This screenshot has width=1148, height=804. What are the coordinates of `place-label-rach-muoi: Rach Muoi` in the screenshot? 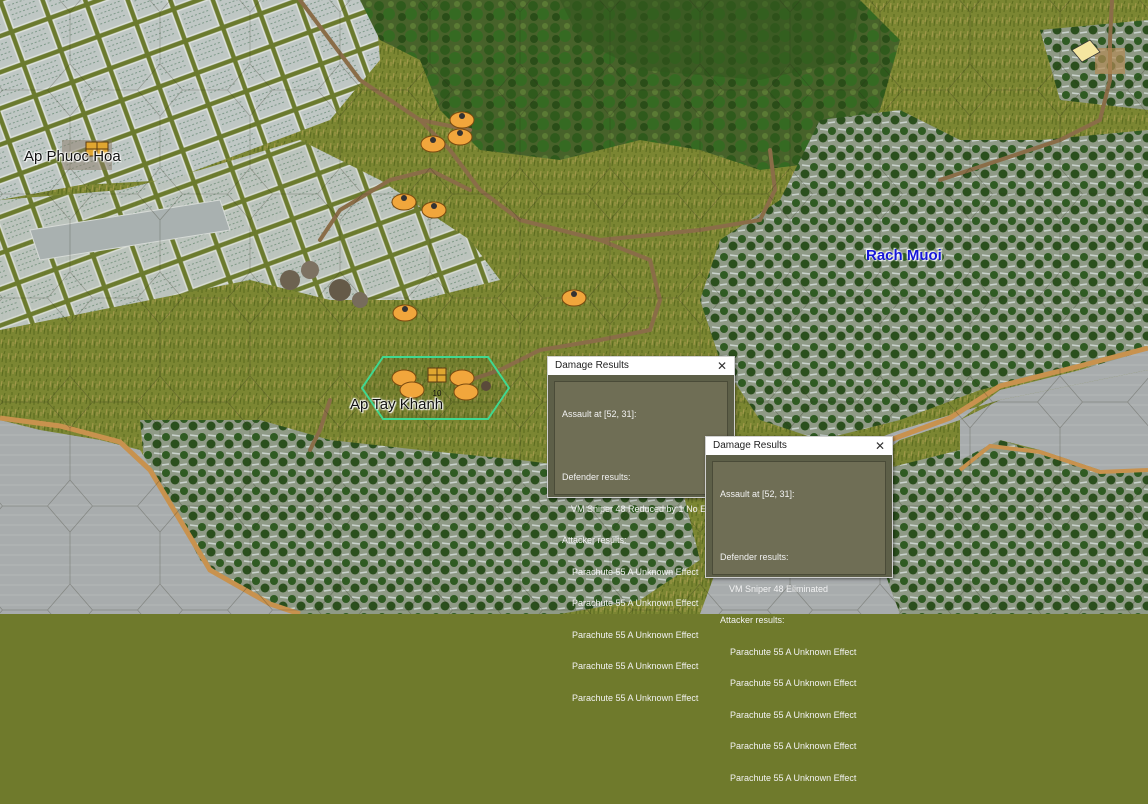 It's located at (904, 255).